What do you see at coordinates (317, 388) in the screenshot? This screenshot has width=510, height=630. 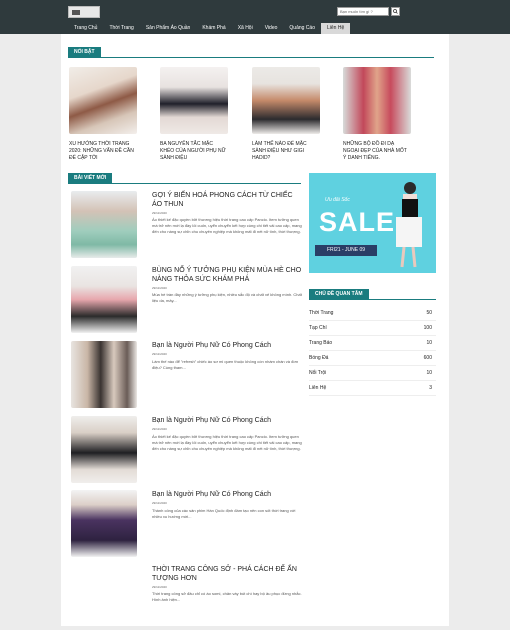 I see `topic-name: Liên Hệ` at bounding box center [317, 388].